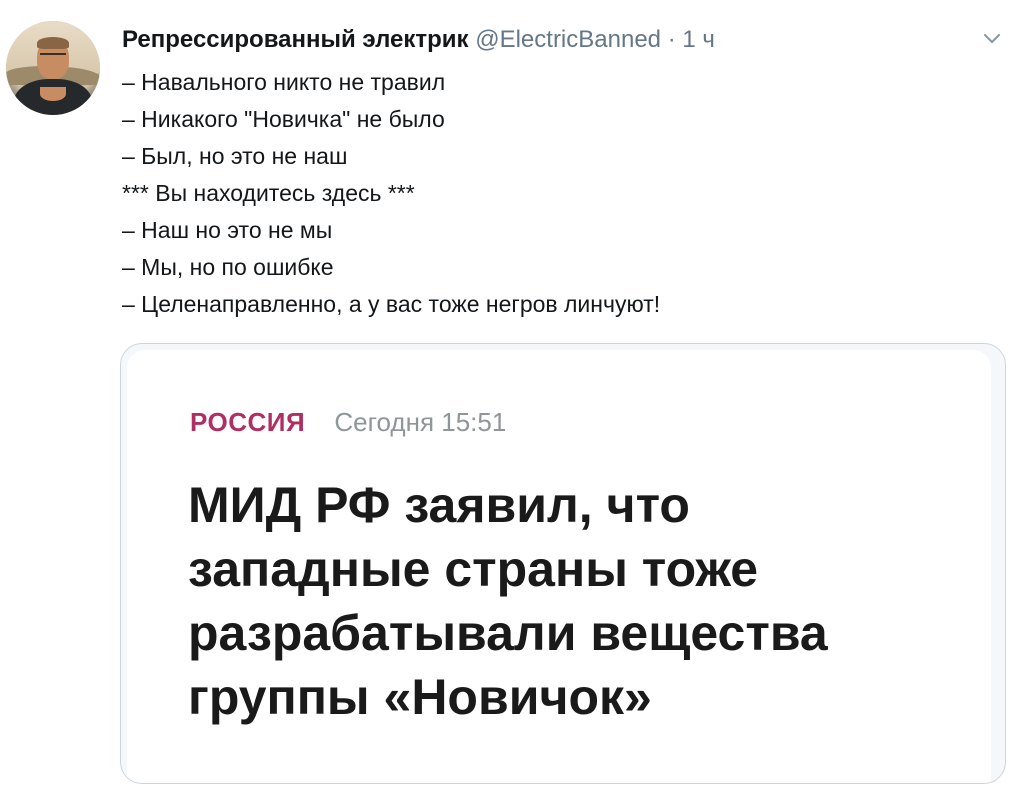 The height and width of the screenshot is (810, 1024). I want to click on tweet-line: *** Вы находитесь здесь ***, so click(268, 193).